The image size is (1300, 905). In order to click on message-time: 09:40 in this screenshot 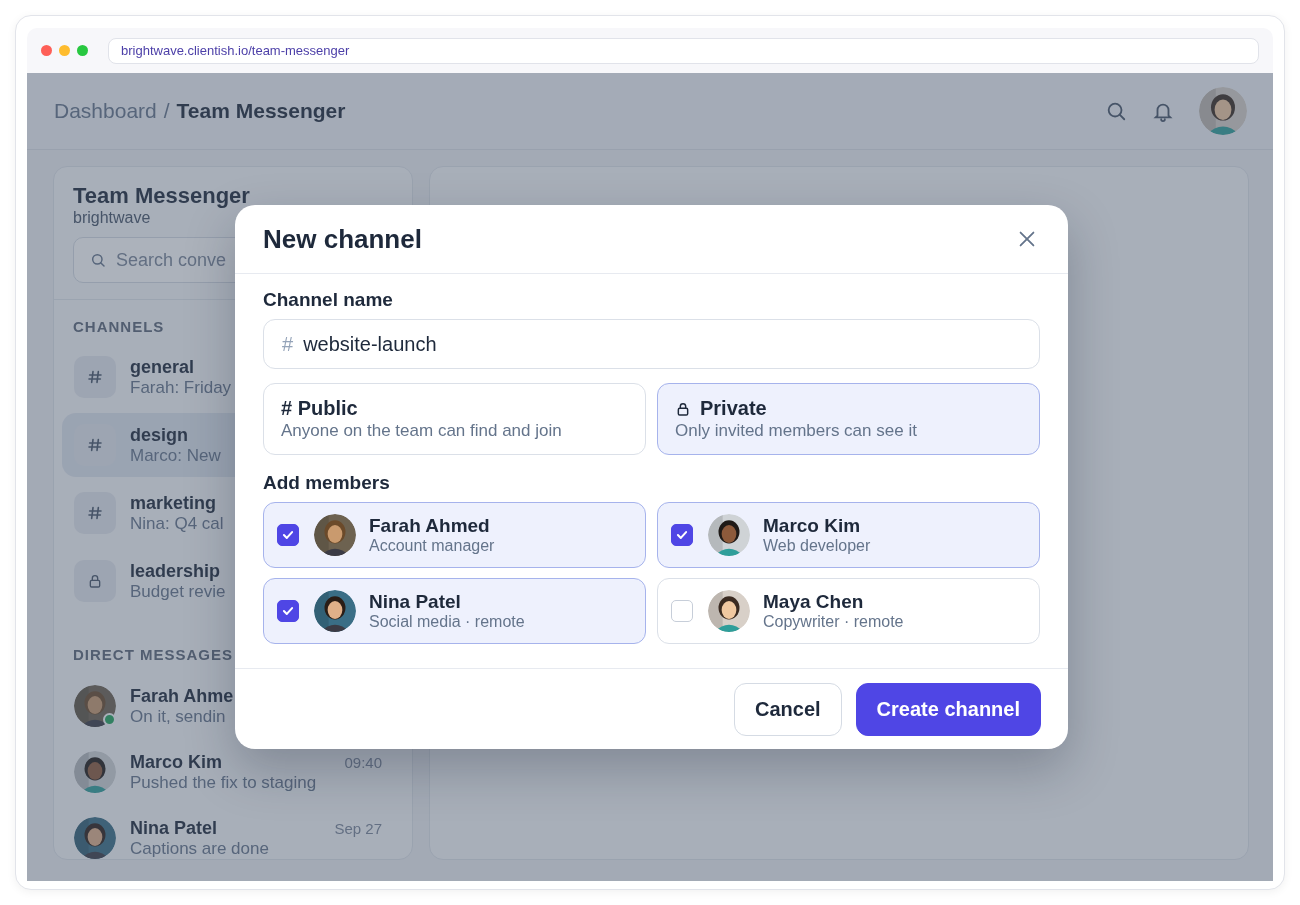, I will do `click(363, 762)`.